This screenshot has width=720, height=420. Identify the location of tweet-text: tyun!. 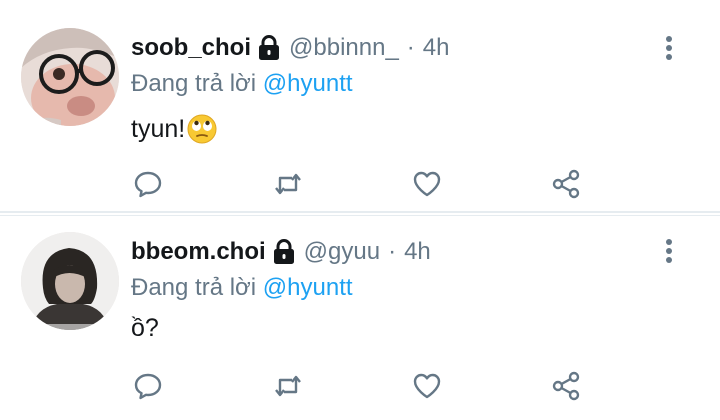
(174, 129).